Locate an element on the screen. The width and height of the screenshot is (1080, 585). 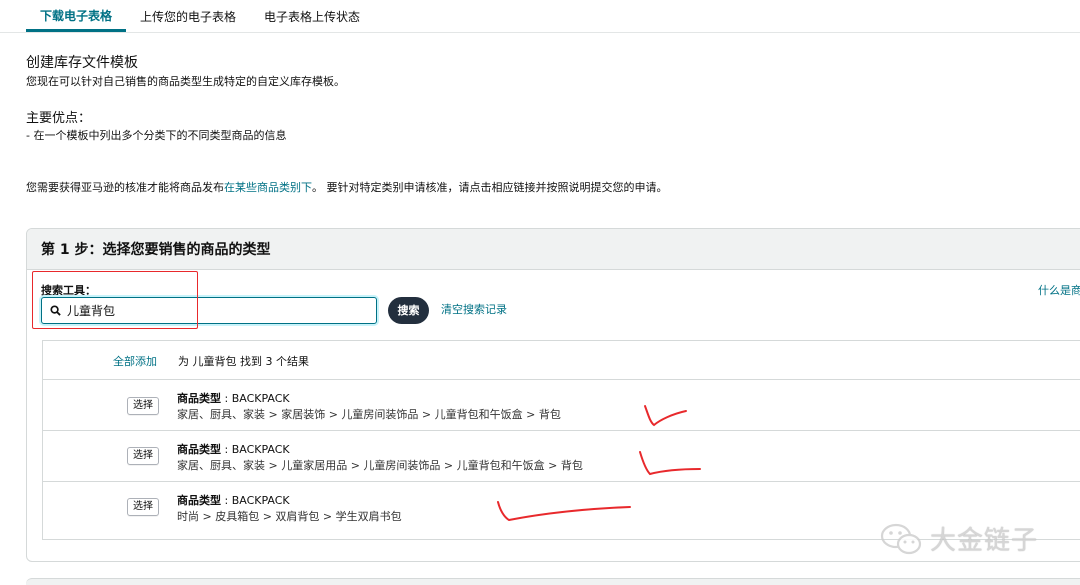
tab-download-spreadsheet: 下载电子表格 is located at coordinates (76, 16).